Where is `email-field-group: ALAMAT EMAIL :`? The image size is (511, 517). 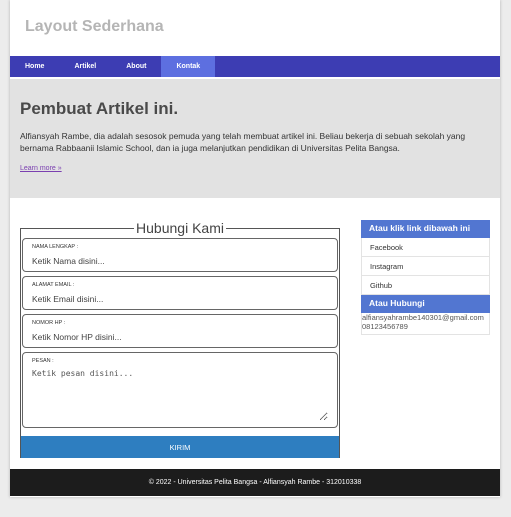
email-field-group: ALAMAT EMAIL : is located at coordinates (180, 293).